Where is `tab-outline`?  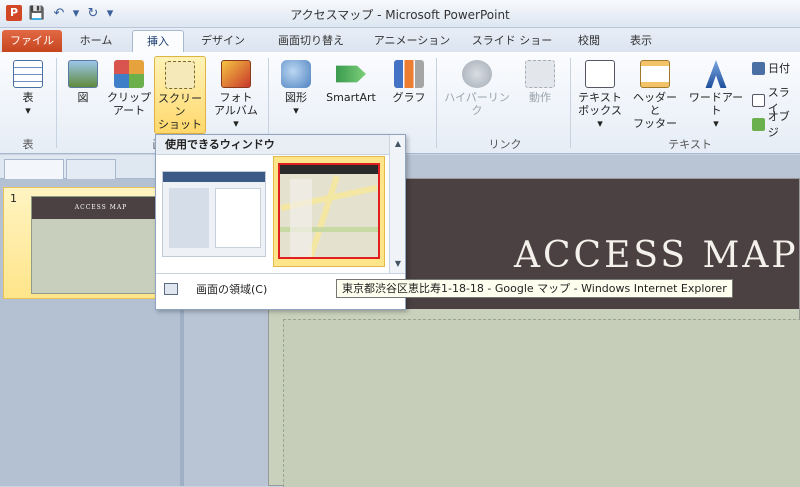 tab-outline is located at coordinates (91, 169).